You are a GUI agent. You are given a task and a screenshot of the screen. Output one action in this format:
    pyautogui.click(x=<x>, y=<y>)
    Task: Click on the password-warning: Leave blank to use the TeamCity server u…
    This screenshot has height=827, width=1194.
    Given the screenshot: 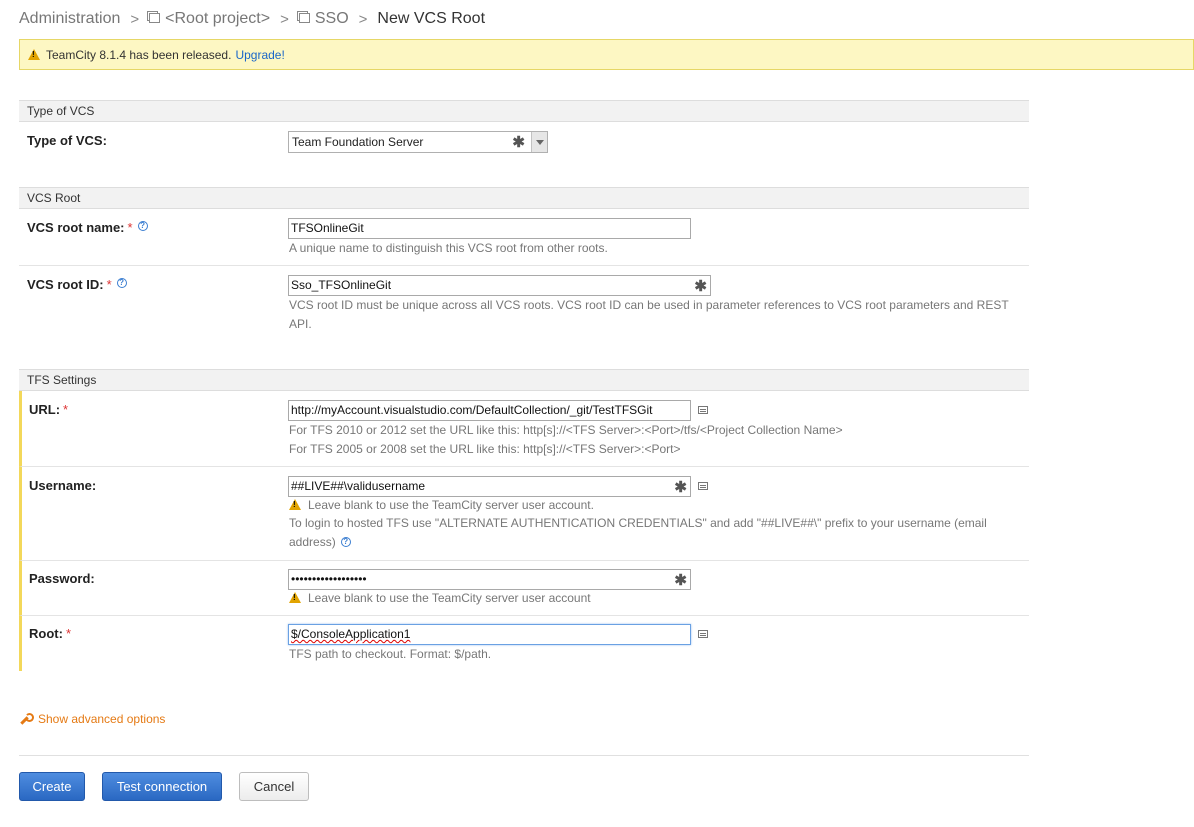 What is the action you would take?
    pyautogui.click(x=659, y=598)
    